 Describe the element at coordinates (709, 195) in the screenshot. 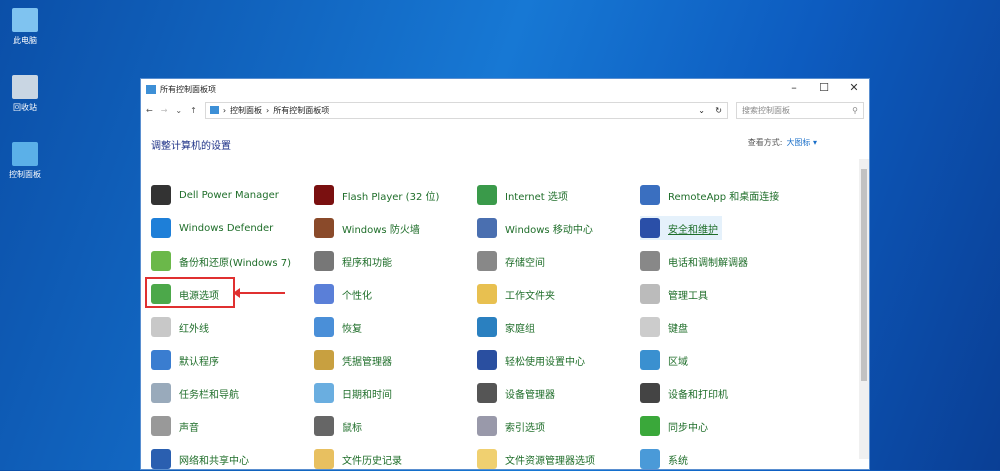

I see `control-panel-item: RemoteApp 和桌面连接` at that location.